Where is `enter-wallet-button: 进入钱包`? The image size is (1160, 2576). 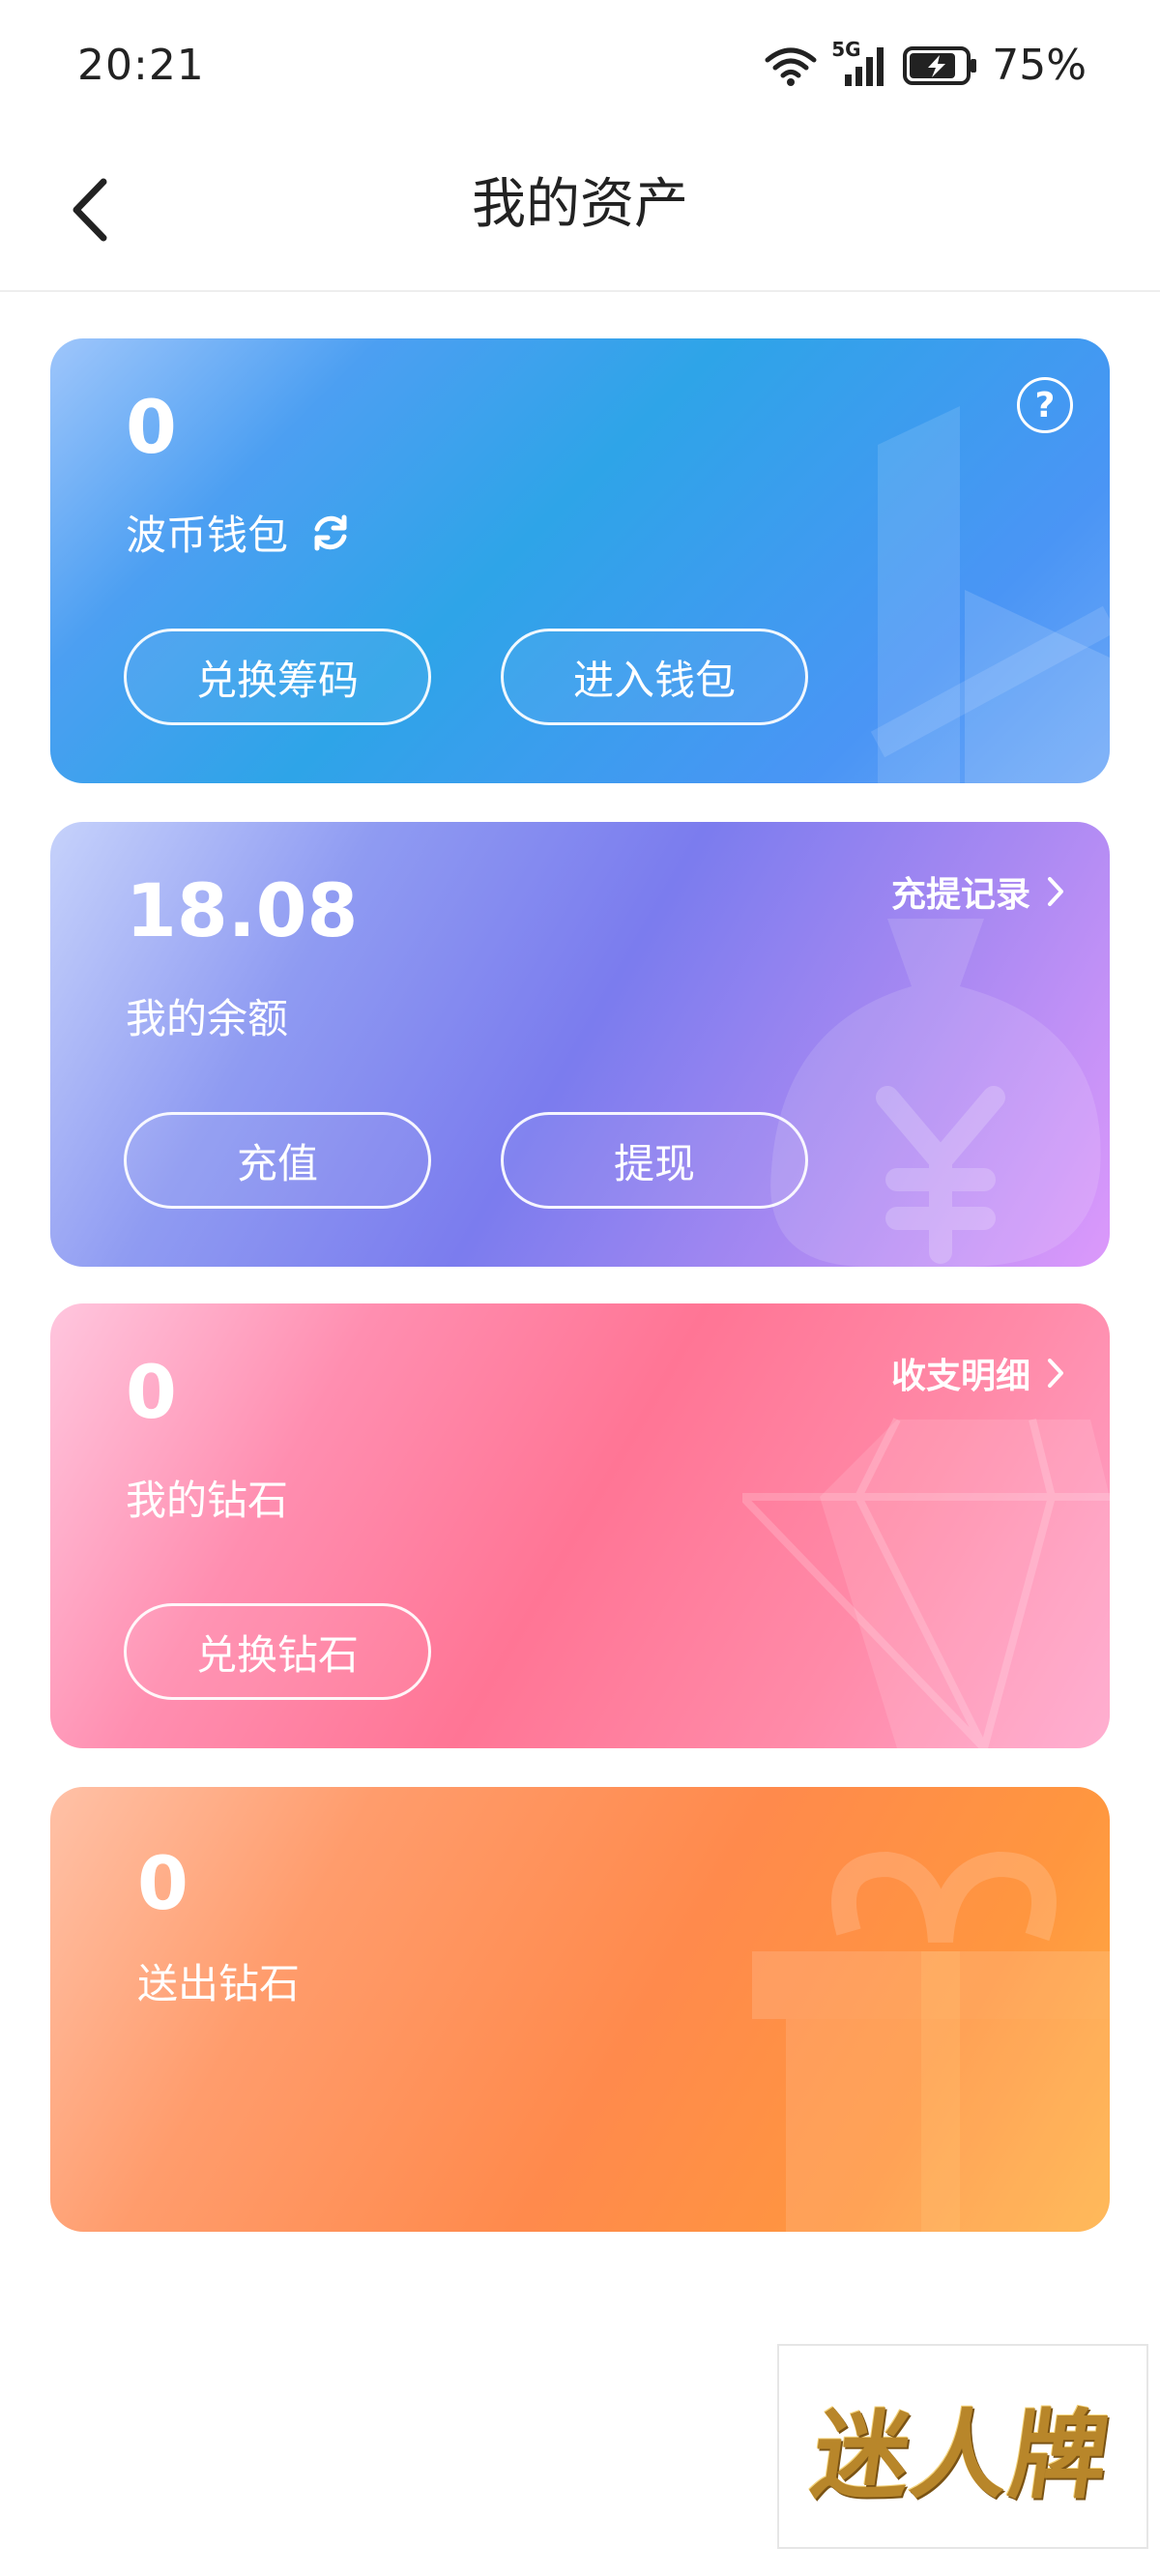
enter-wallet-button: 进入钱包 is located at coordinates (654, 677).